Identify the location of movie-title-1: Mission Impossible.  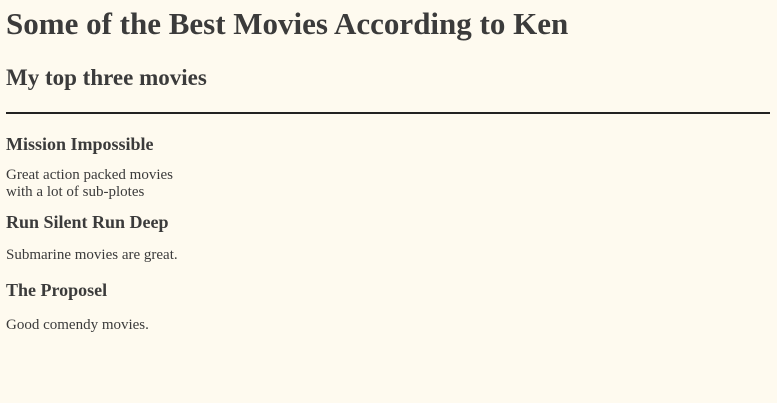
(80, 144).